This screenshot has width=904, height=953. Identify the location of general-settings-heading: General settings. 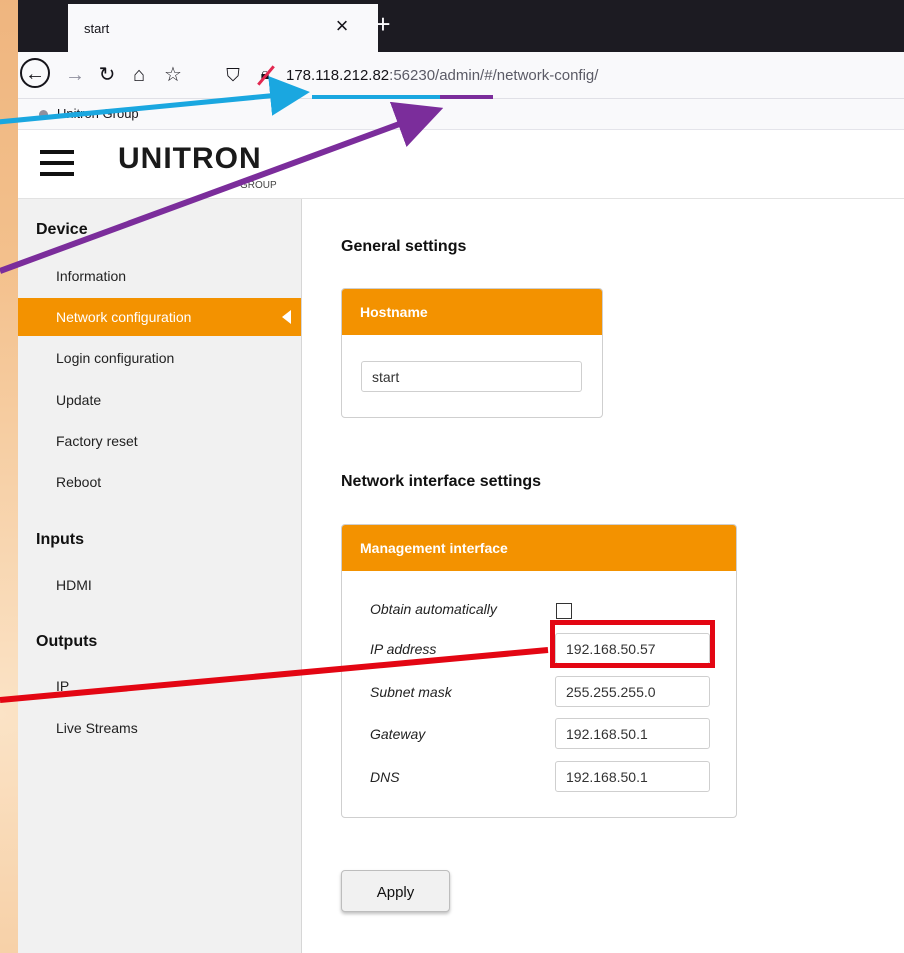
(404, 246).